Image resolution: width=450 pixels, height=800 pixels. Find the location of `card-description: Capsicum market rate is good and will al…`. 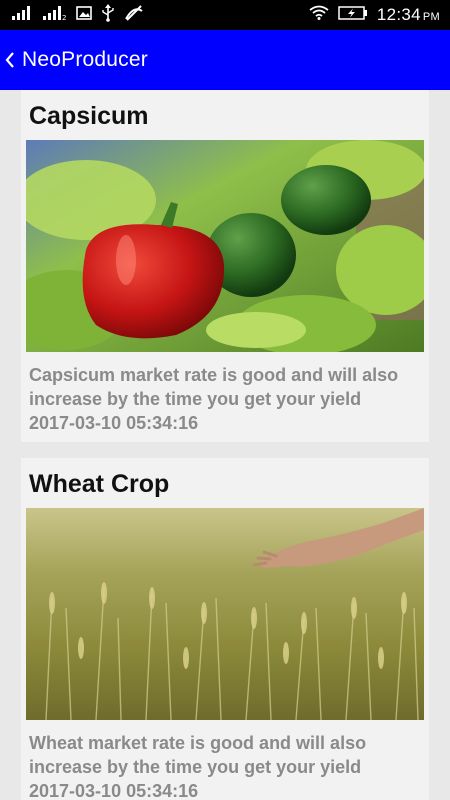

card-description: Capsicum market rate is good and will al… is located at coordinates (214, 387).